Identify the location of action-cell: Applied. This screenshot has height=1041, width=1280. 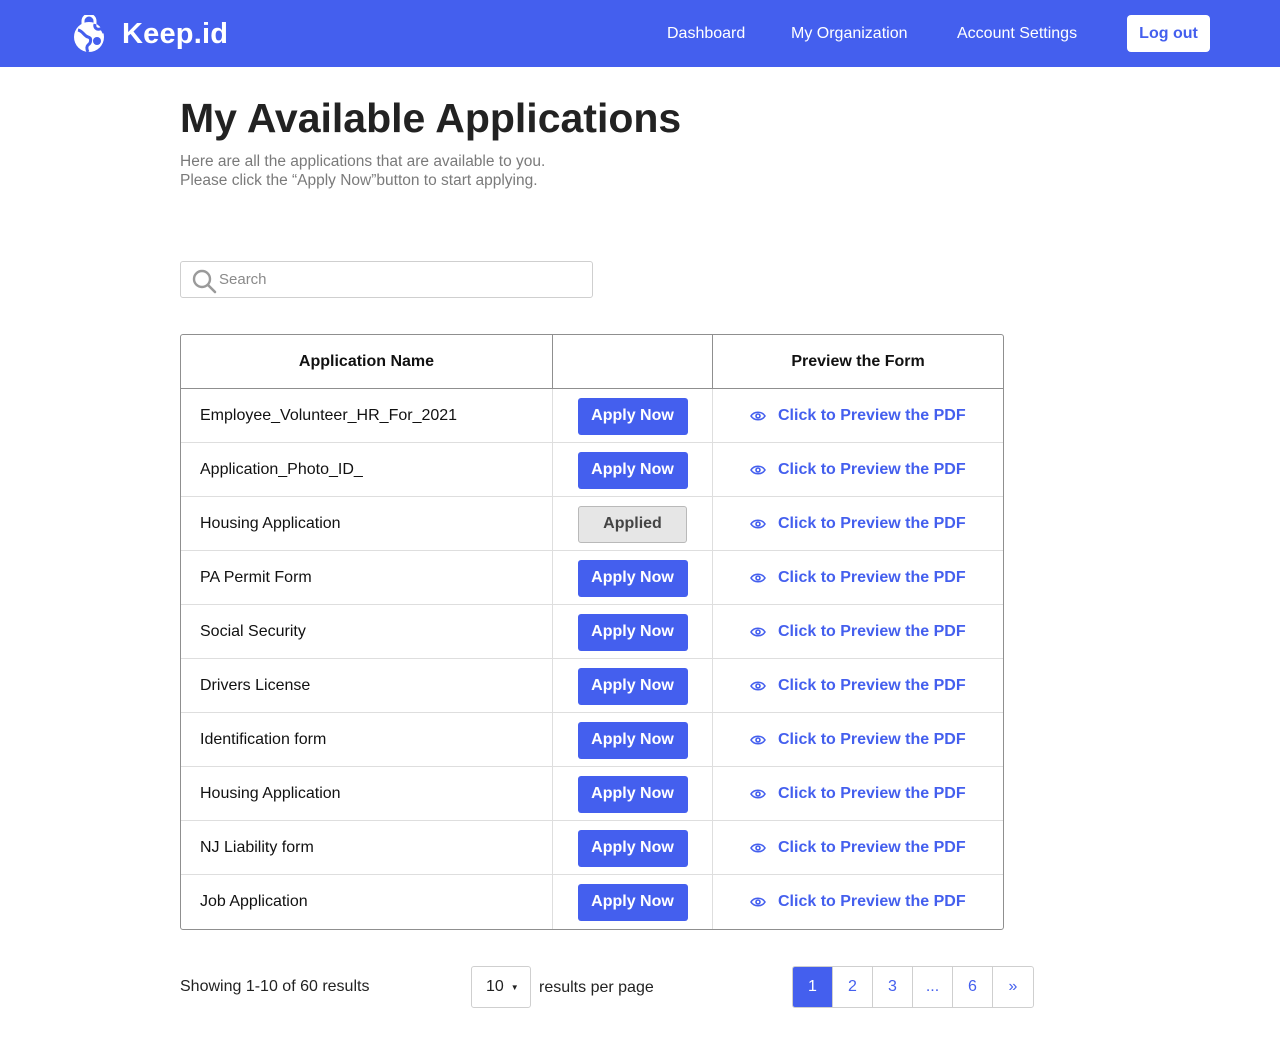
(633, 524).